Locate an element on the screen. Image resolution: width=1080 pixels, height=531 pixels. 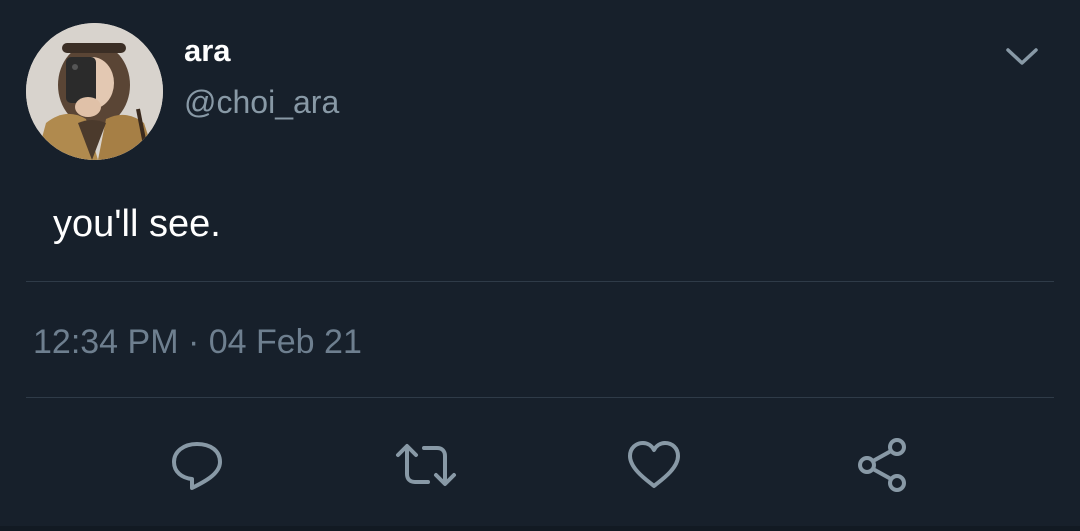
reply-button is located at coordinates (197, 465).